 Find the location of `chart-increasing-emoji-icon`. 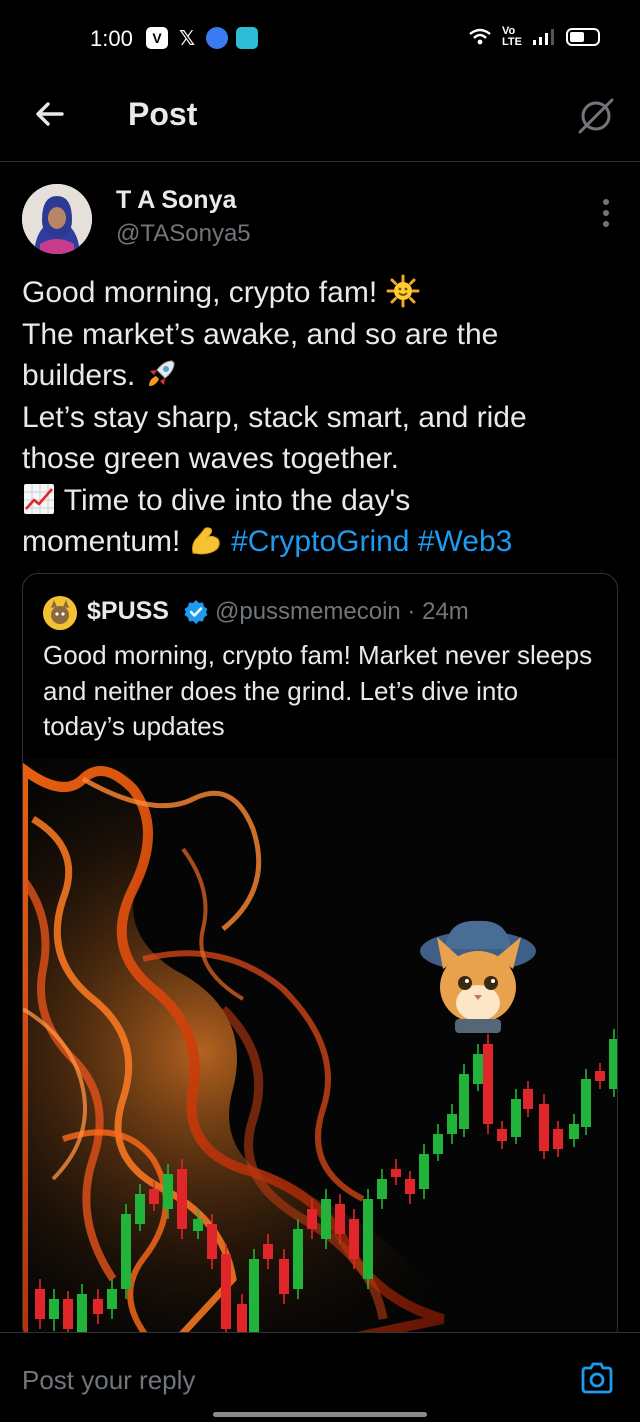

chart-increasing-emoji-icon is located at coordinates (39, 498).